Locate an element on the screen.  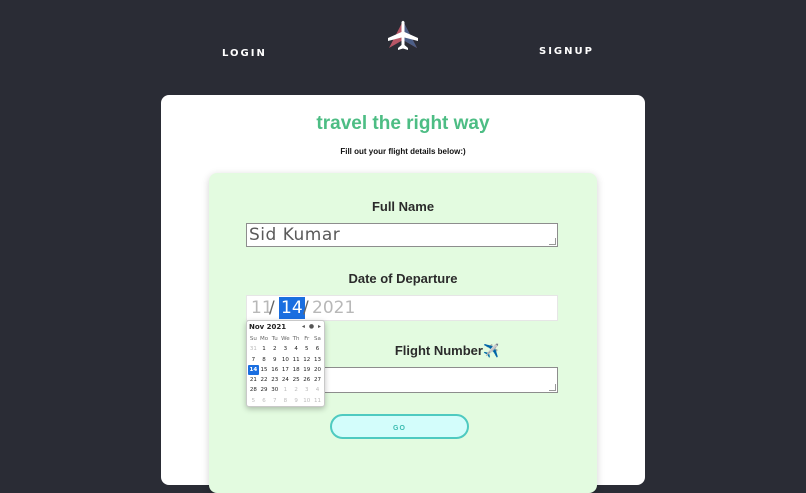
calendar-week-row: 7 8 9 10 11 12 13 is located at coordinates (285, 360).